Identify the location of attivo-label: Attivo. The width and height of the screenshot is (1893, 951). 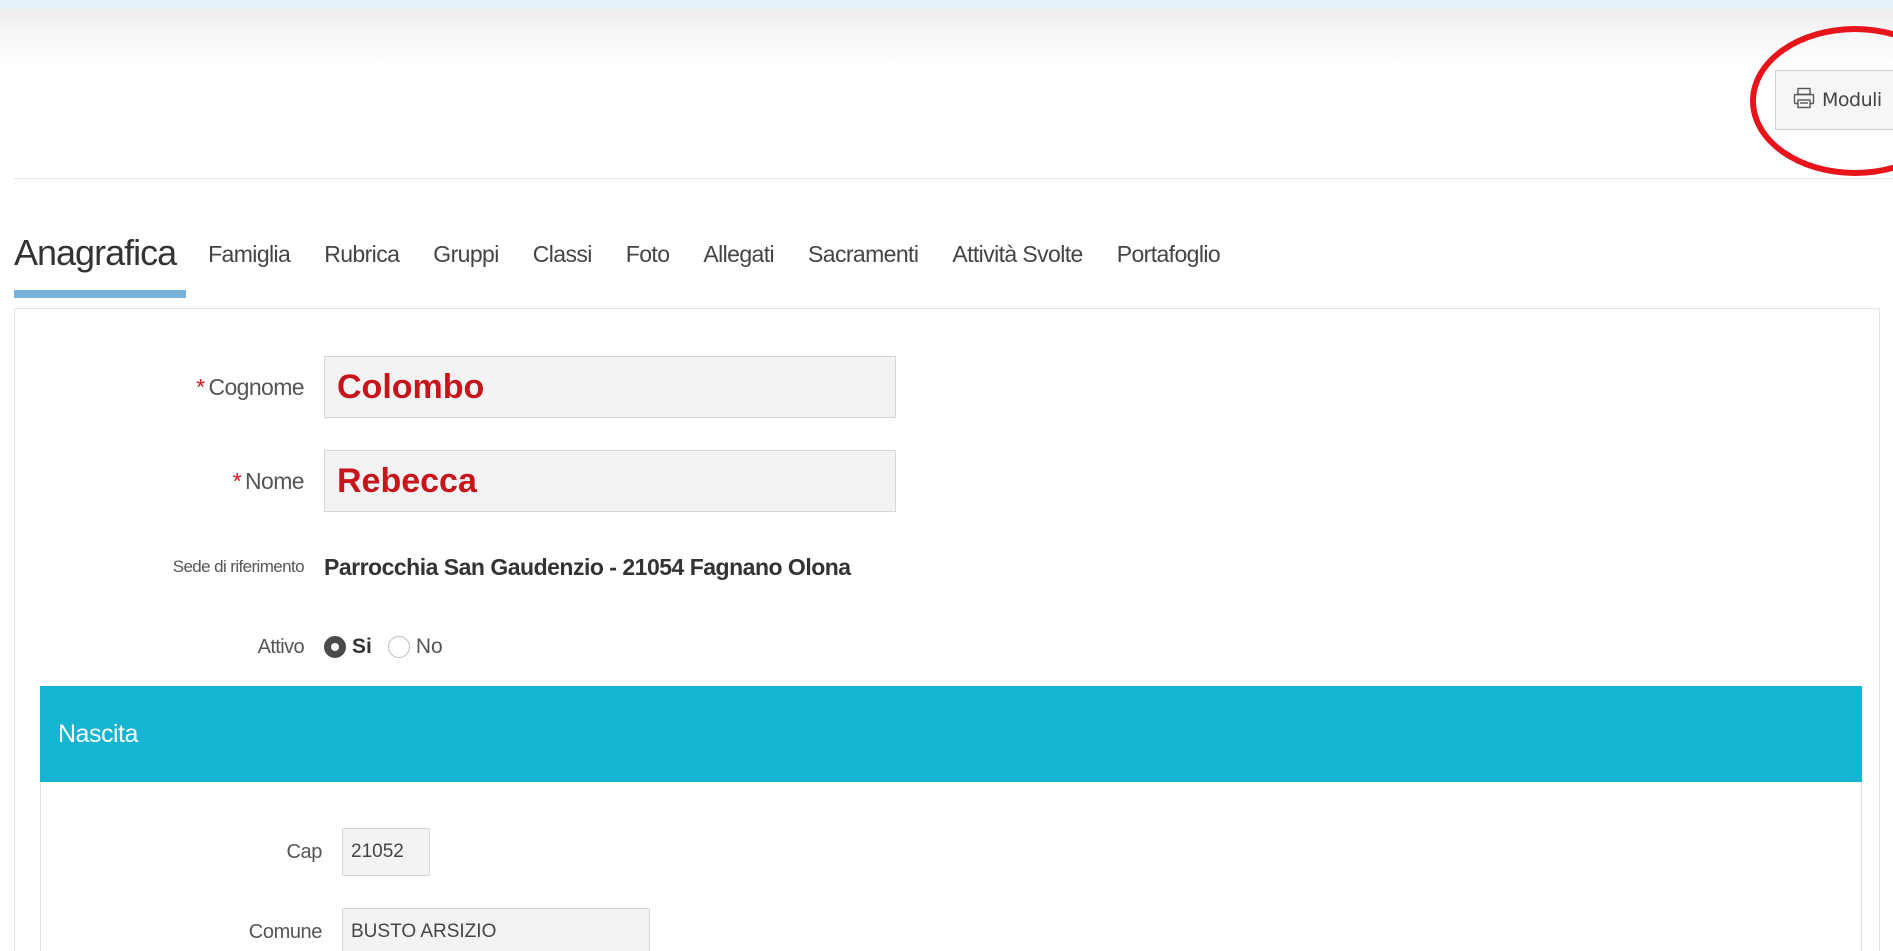
(281, 646).